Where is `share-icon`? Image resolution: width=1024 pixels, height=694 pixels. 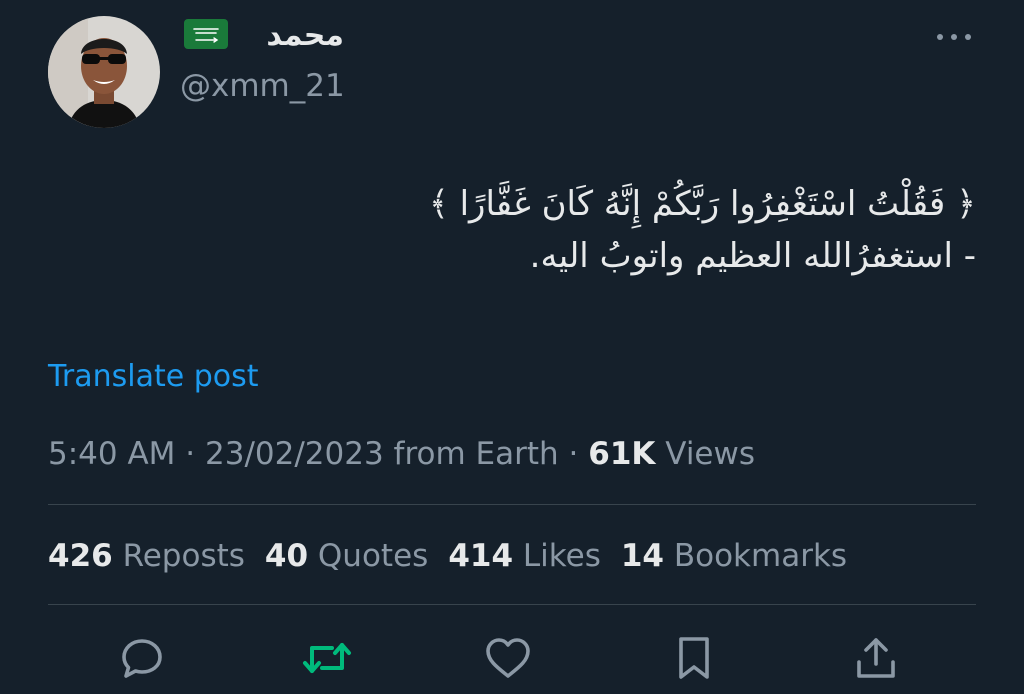 share-icon is located at coordinates (876, 658).